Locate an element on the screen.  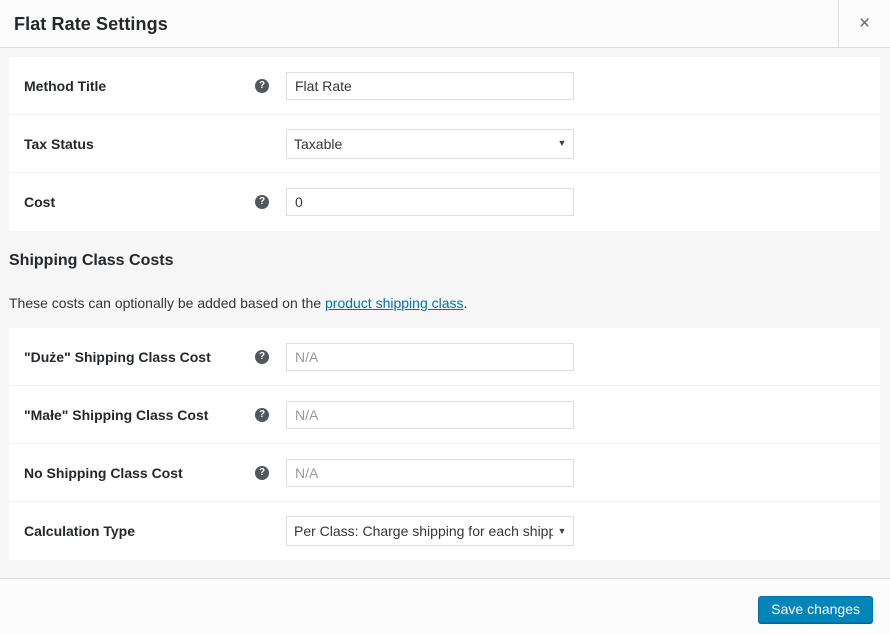
method-title-input is located at coordinates (430, 85).